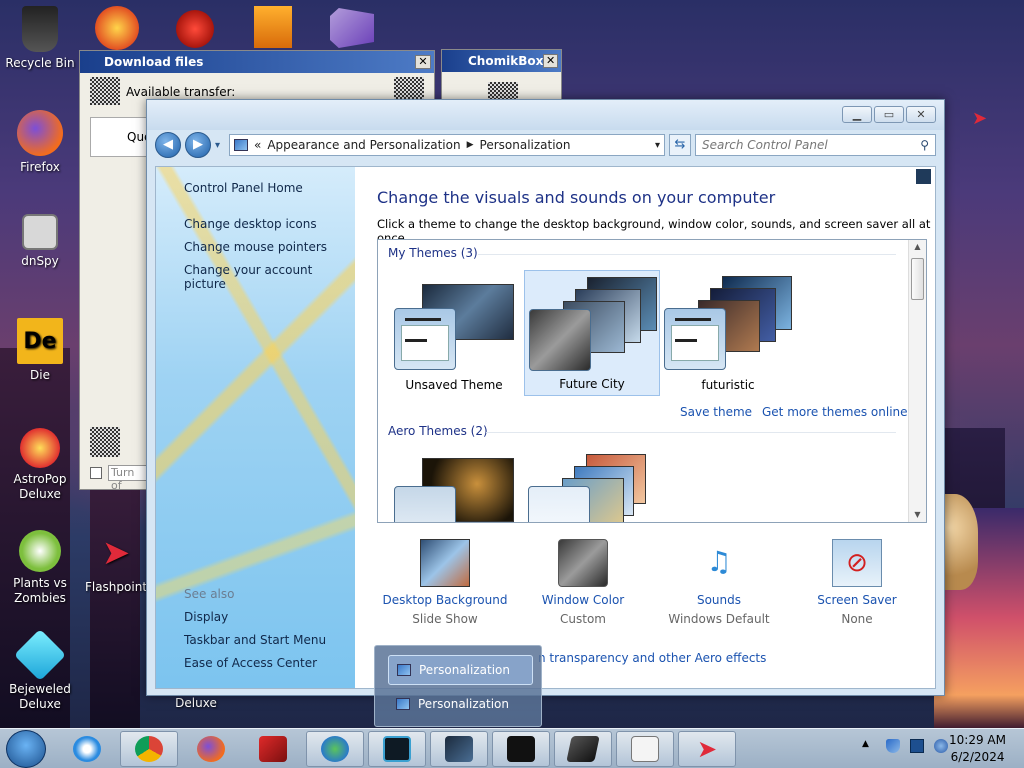  I want to click on window-color-icon, so click(583, 563).